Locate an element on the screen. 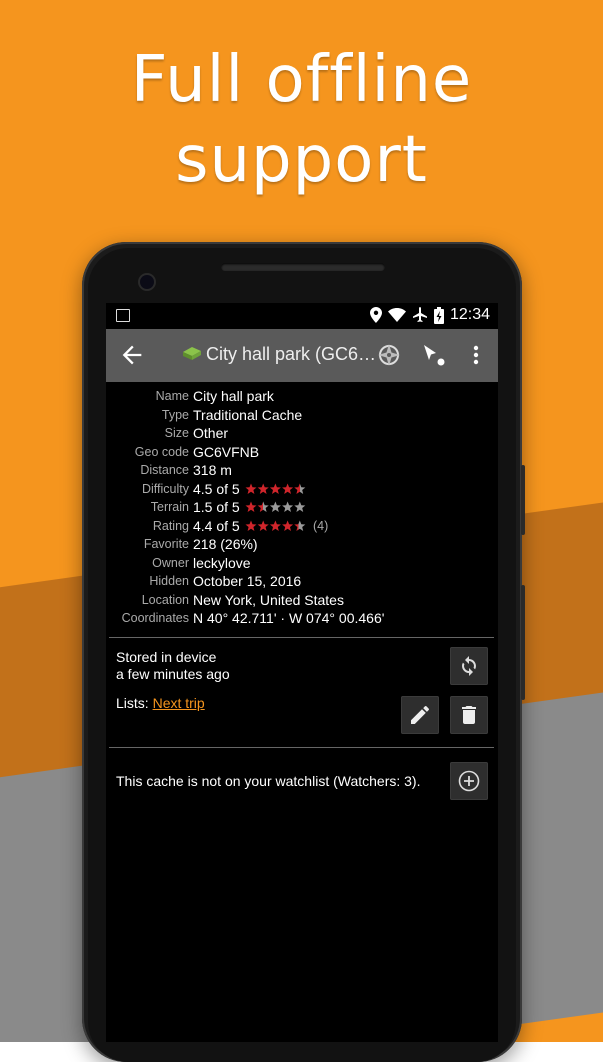 This screenshot has height=1062, width=603. add-to-watchlist-button is located at coordinates (469, 781).